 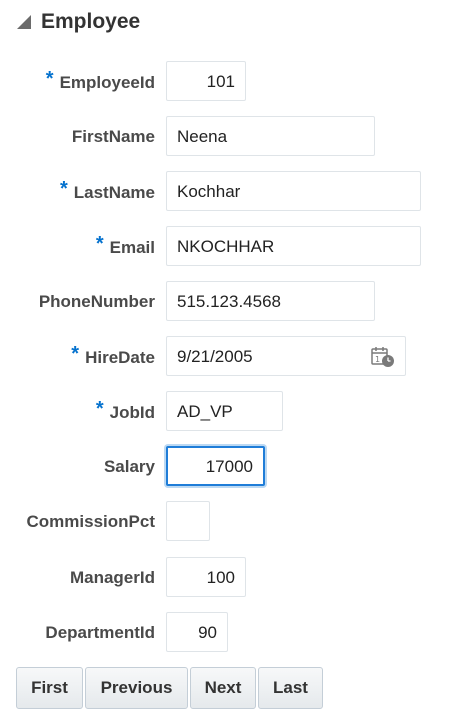 What do you see at coordinates (49, 688) in the screenshot?
I see `first-button: First` at bounding box center [49, 688].